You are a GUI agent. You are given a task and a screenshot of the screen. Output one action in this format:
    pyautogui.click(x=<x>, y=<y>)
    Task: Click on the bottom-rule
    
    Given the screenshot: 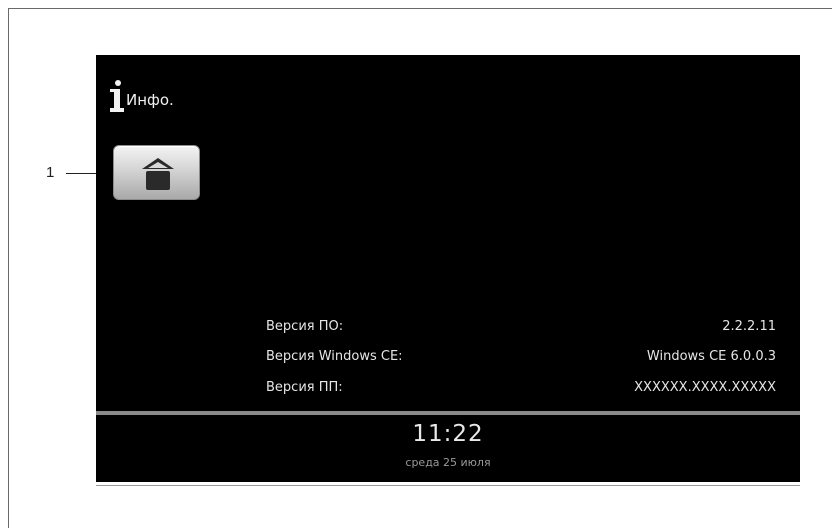 What is the action you would take?
    pyautogui.click(x=448, y=485)
    